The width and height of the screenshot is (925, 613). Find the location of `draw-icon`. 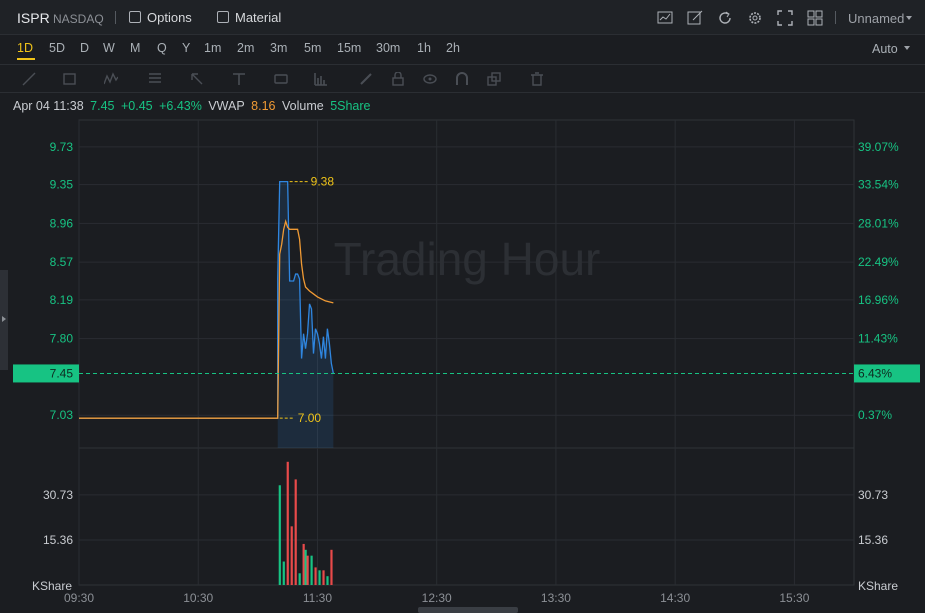

draw-icon is located at coordinates (695, 18).